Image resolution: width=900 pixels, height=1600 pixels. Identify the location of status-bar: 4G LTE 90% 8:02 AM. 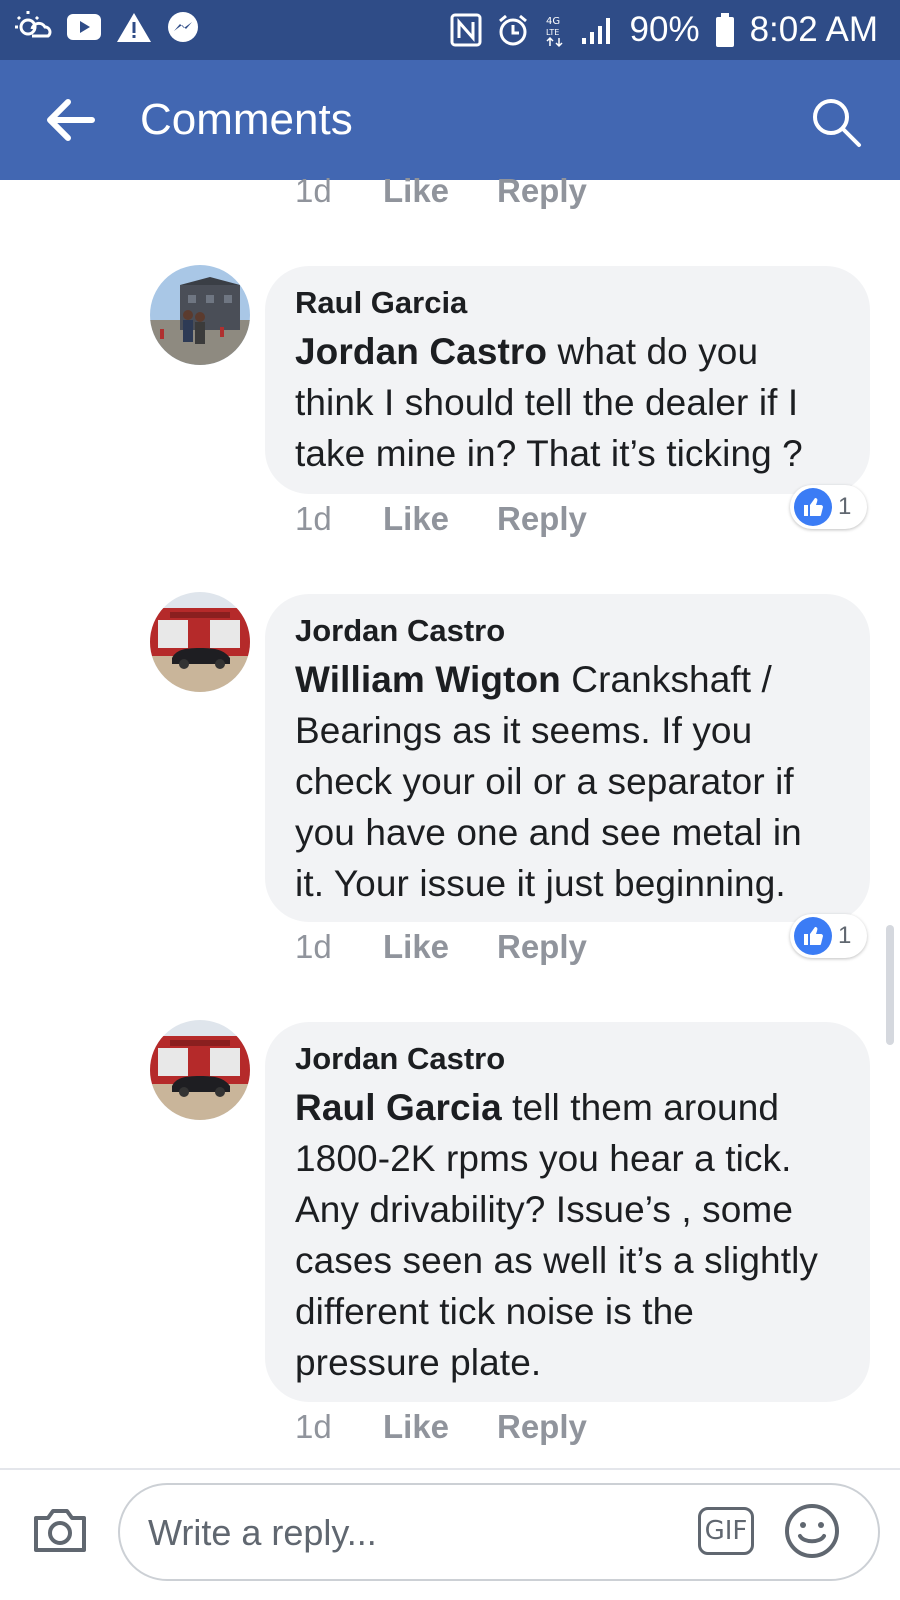
(450, 30).